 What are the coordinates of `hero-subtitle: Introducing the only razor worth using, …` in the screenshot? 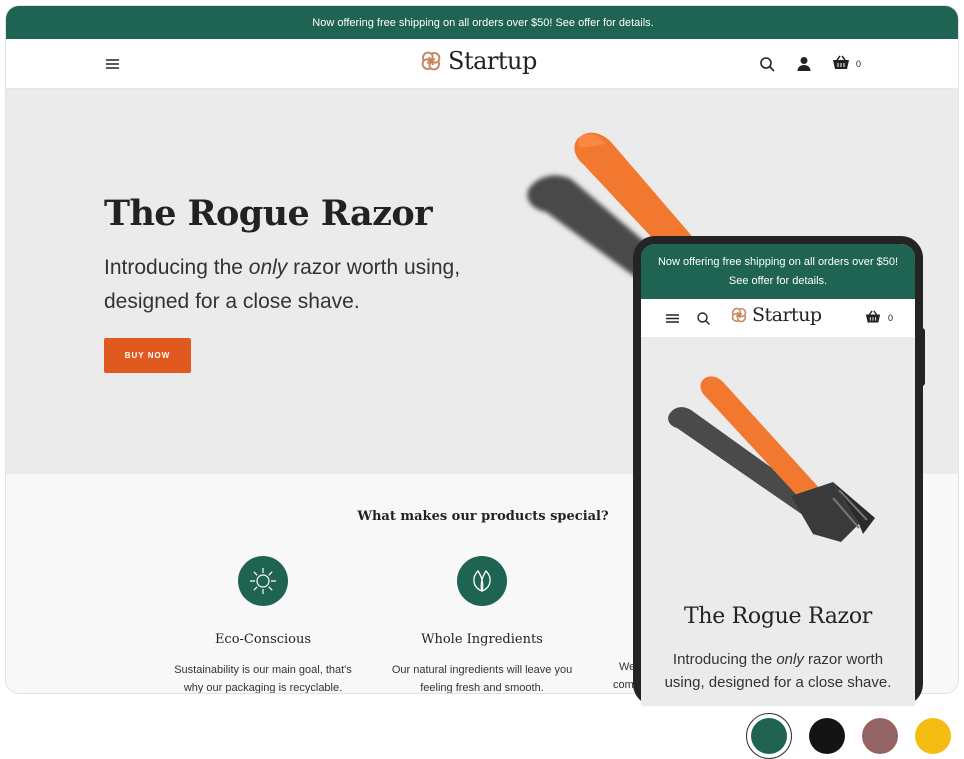 It's located at (282, 284).